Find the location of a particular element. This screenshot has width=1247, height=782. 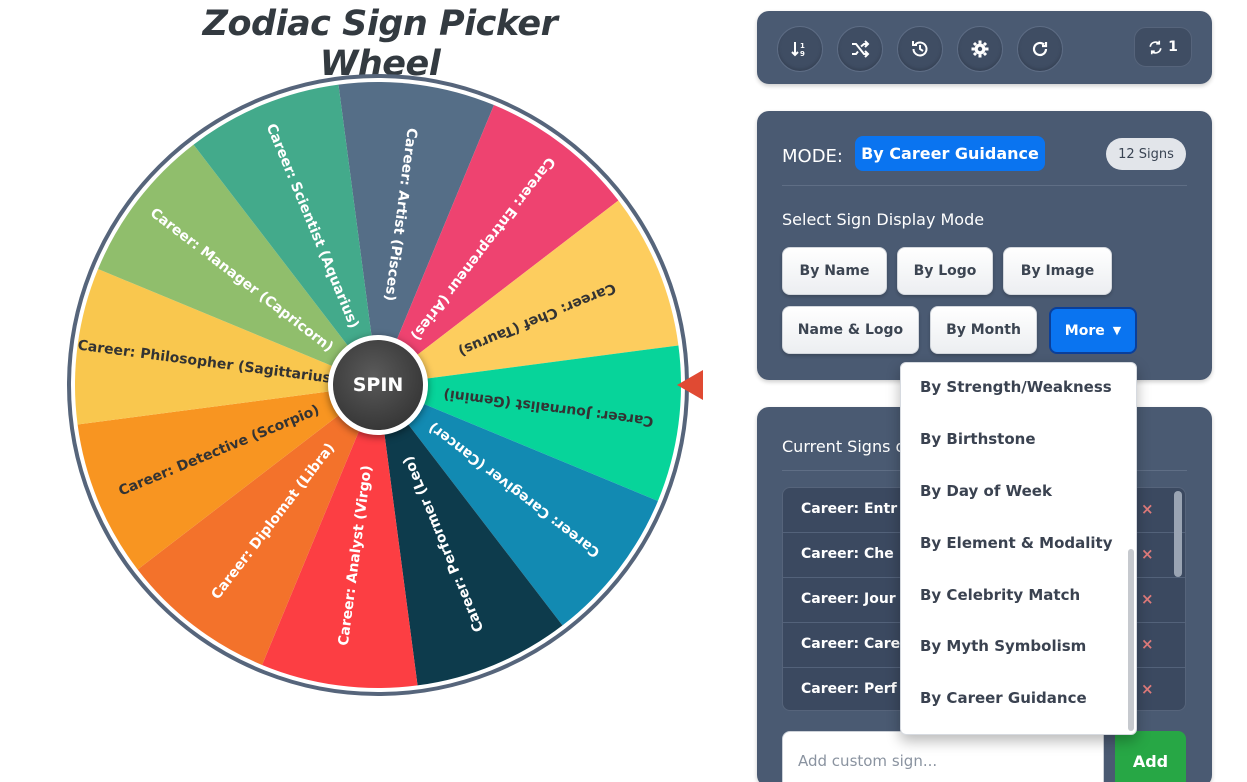

mode-button-by-logo: By Logo is located at coordinates (945, 271).